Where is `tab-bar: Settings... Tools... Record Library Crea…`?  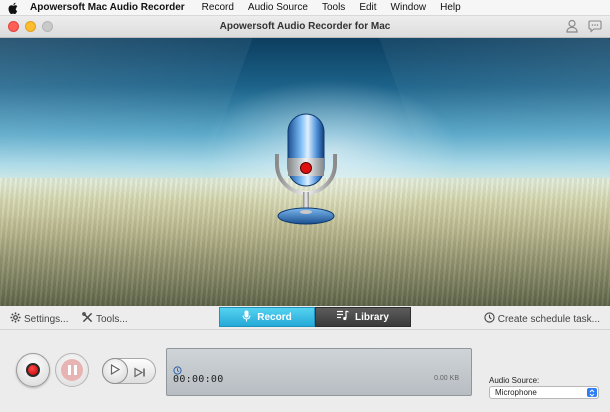
tab-bar: Settings... Tools... Record Library Crea… is located at coordinates (305, 318).